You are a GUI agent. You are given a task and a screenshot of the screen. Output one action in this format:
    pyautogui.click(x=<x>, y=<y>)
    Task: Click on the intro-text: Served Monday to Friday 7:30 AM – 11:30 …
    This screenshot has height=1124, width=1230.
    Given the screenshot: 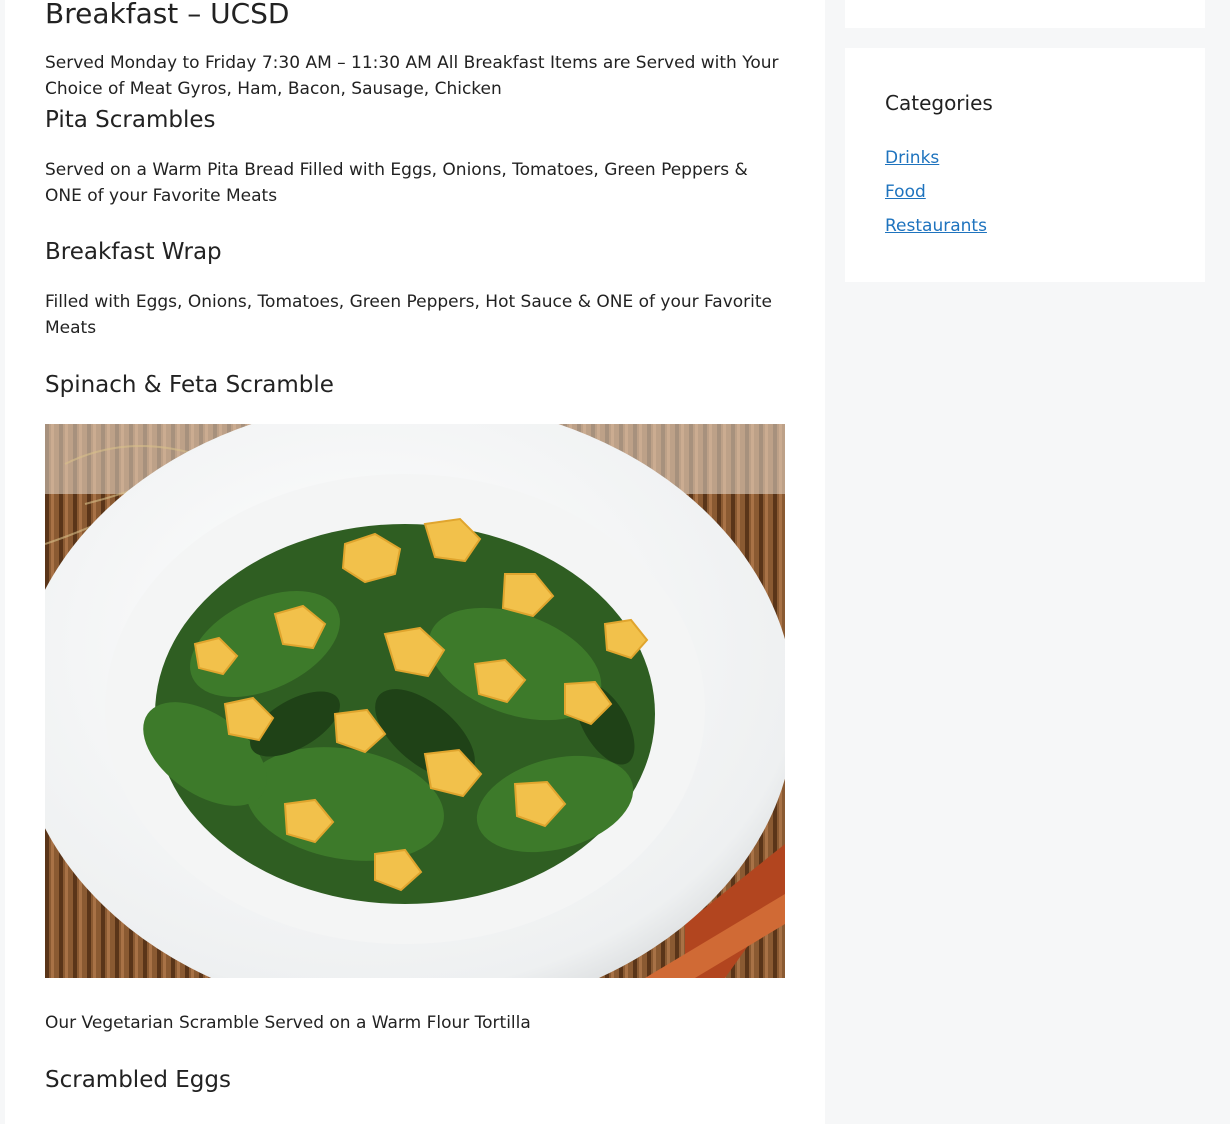 What is the action you would take?
    pyautogui.click(x=412, y=76)
    